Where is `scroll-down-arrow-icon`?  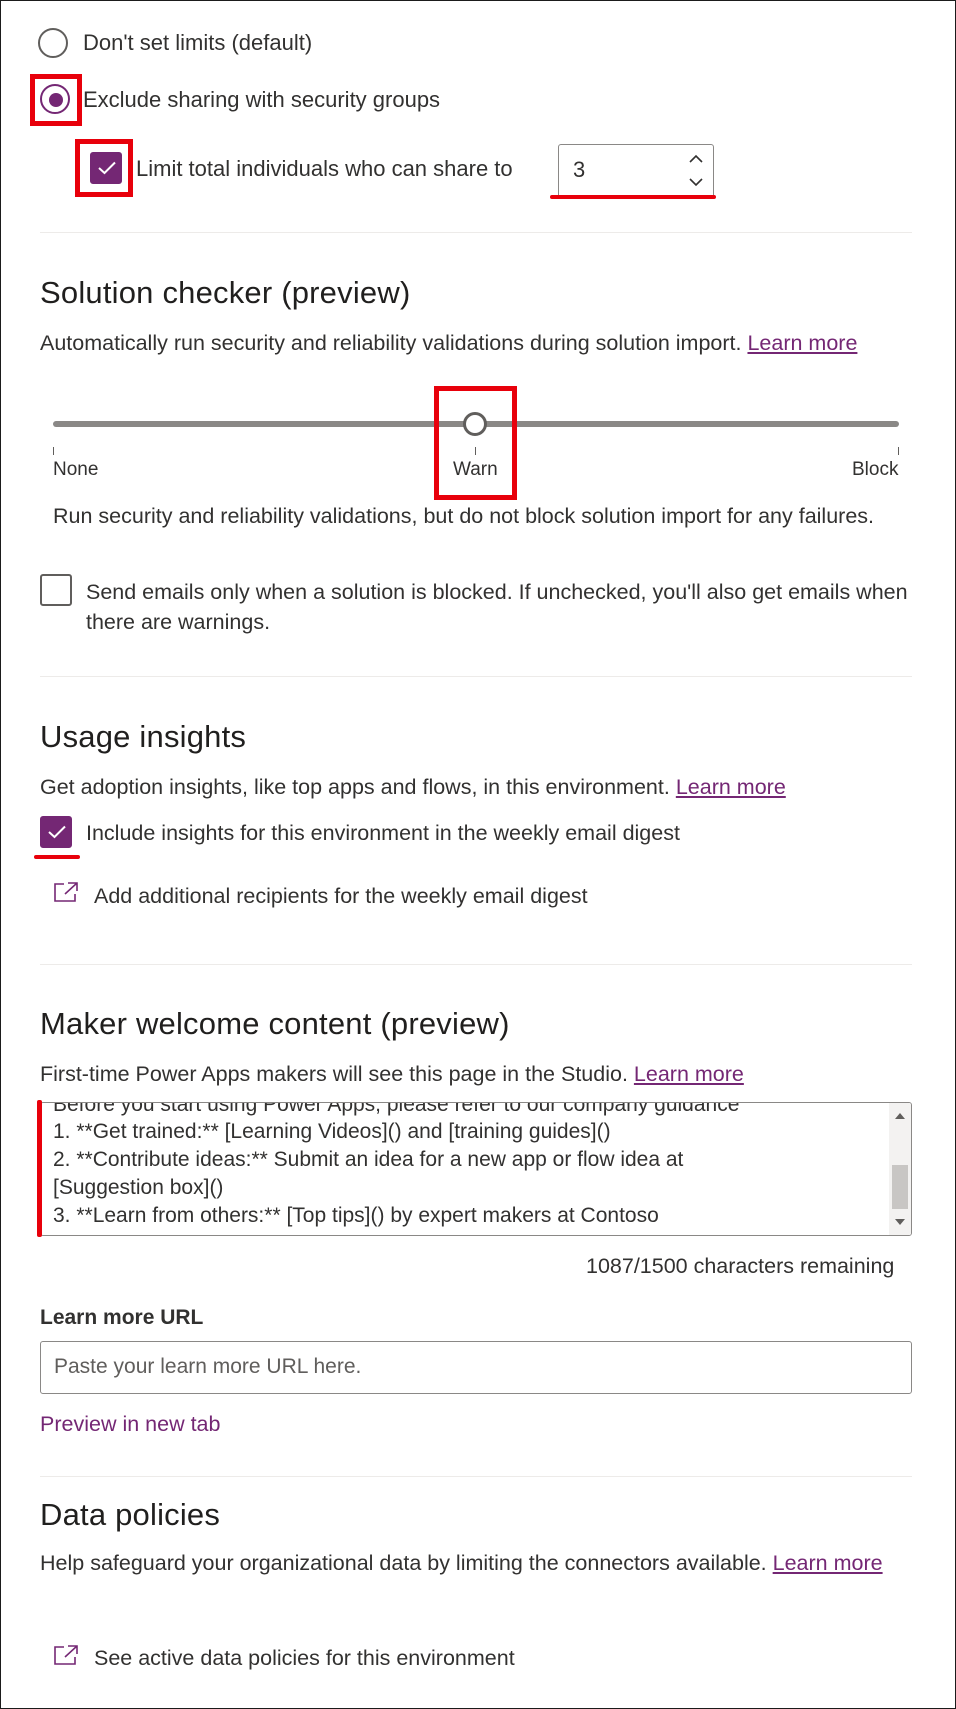 scroll-down-arrow-icon is located at coordinates (900, 1222).